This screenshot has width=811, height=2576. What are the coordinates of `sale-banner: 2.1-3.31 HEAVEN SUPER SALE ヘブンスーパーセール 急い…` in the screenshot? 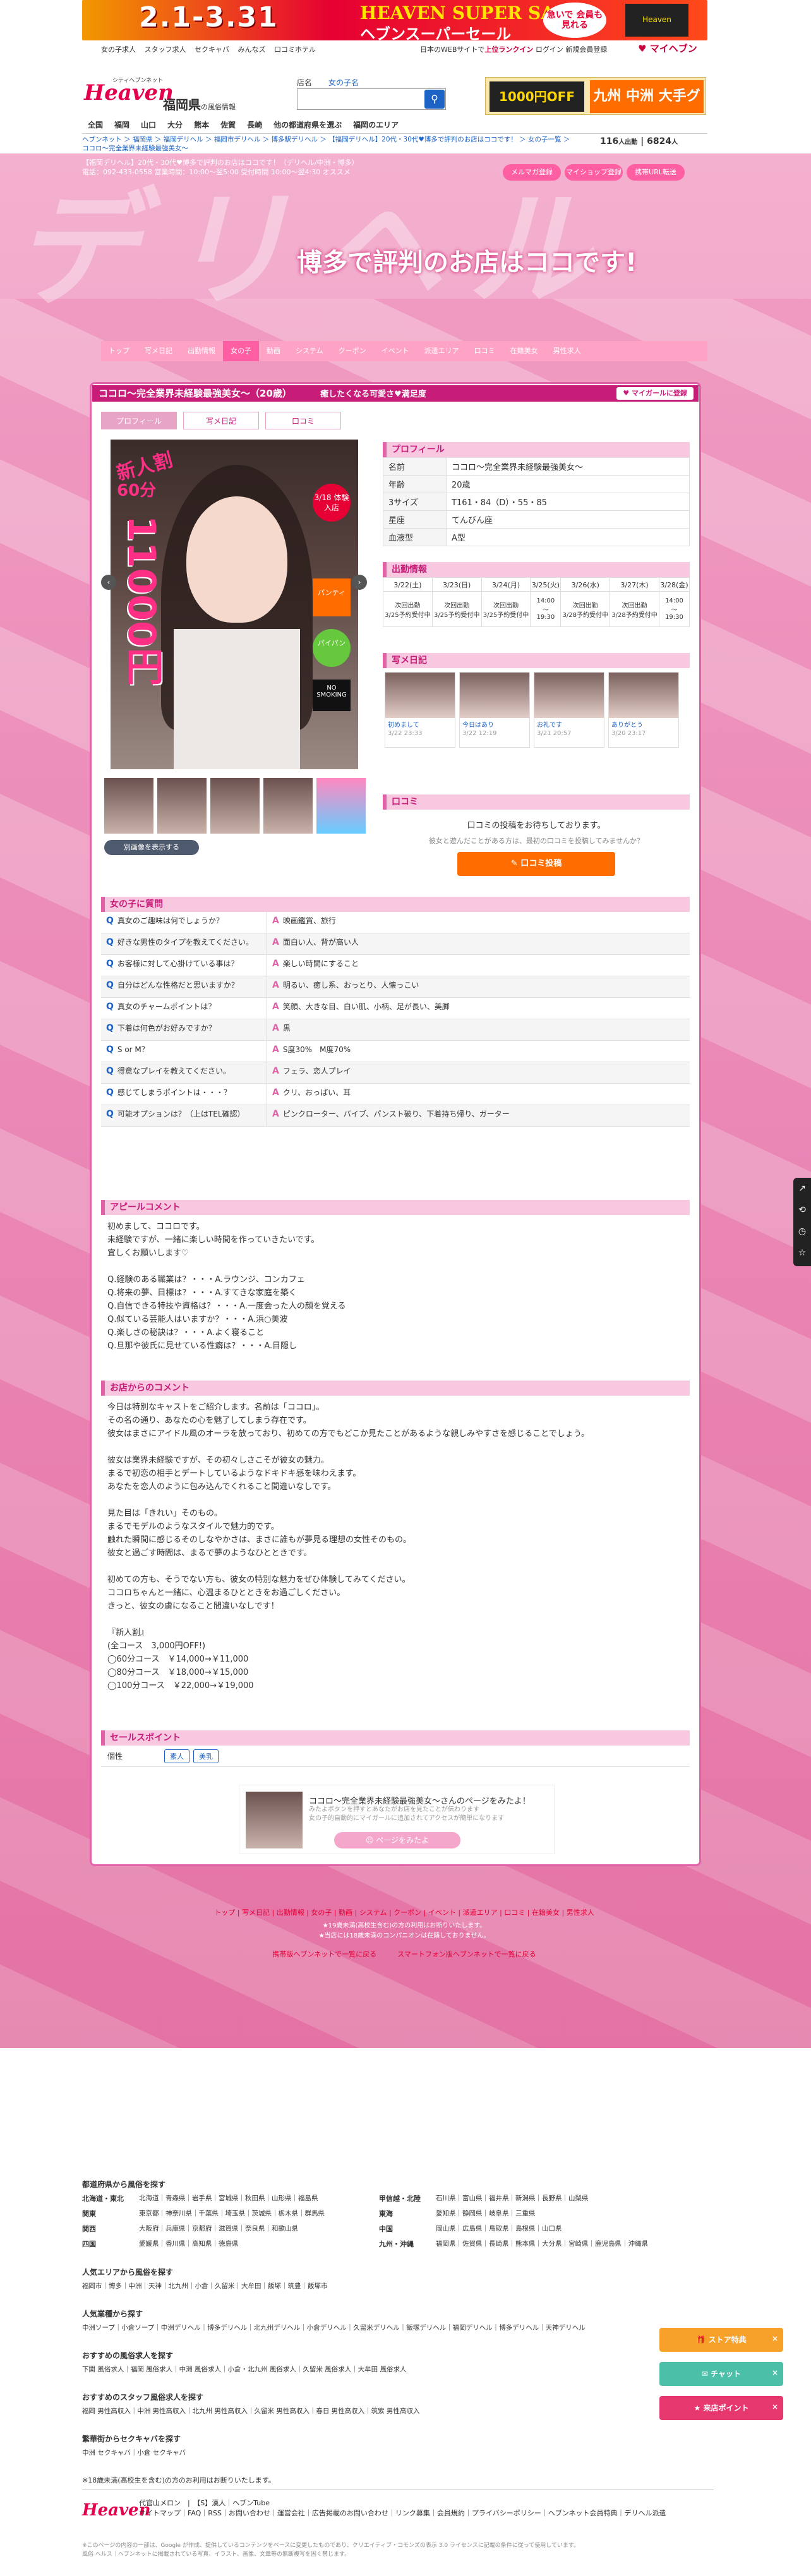 It's located at (394, 20).